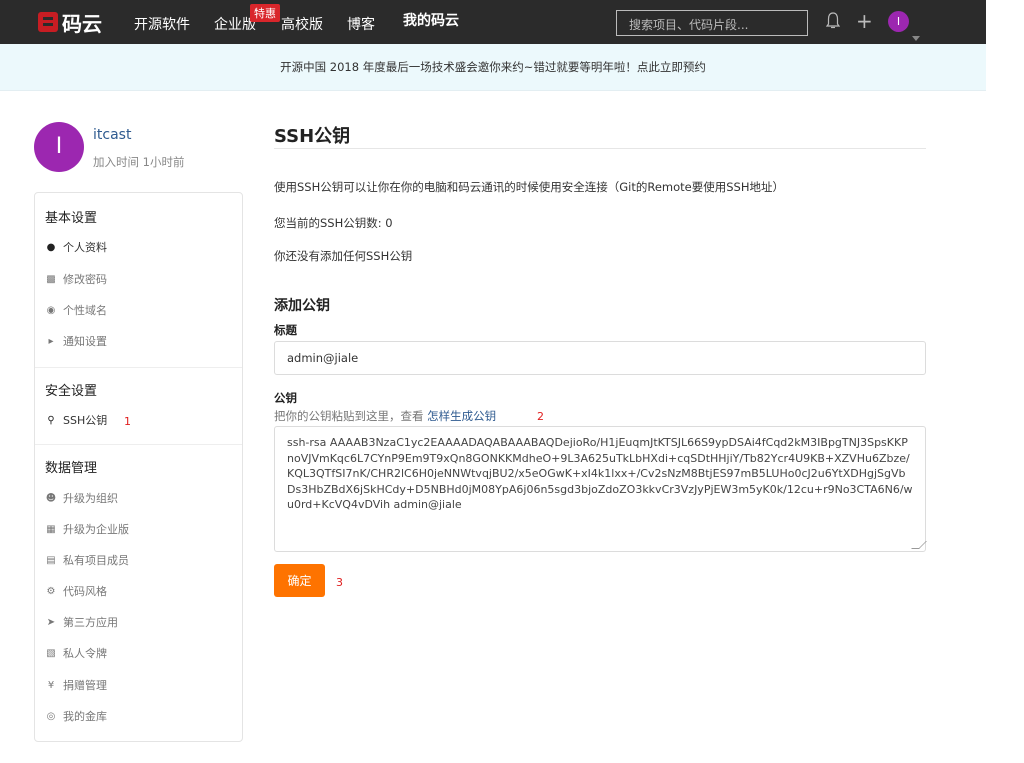 The height and width of the screenshot is (763, 1024). What do you see at coordinates (312, 136) in the screenshot?
I see `page-title: SSH公钥` at bounding box center [312, 136].